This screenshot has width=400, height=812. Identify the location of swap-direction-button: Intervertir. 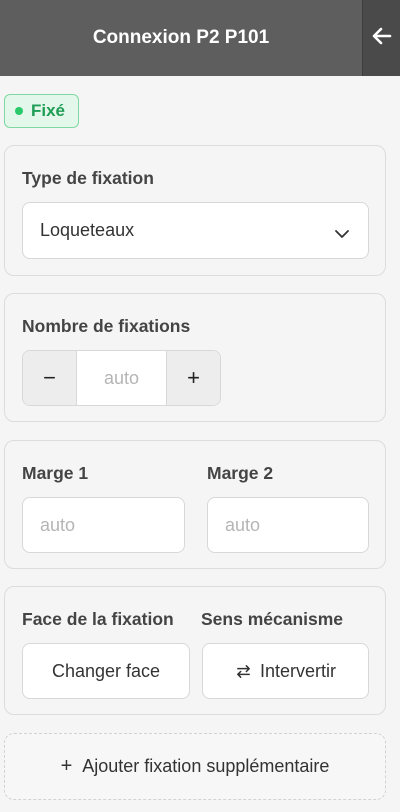
(285, 671).